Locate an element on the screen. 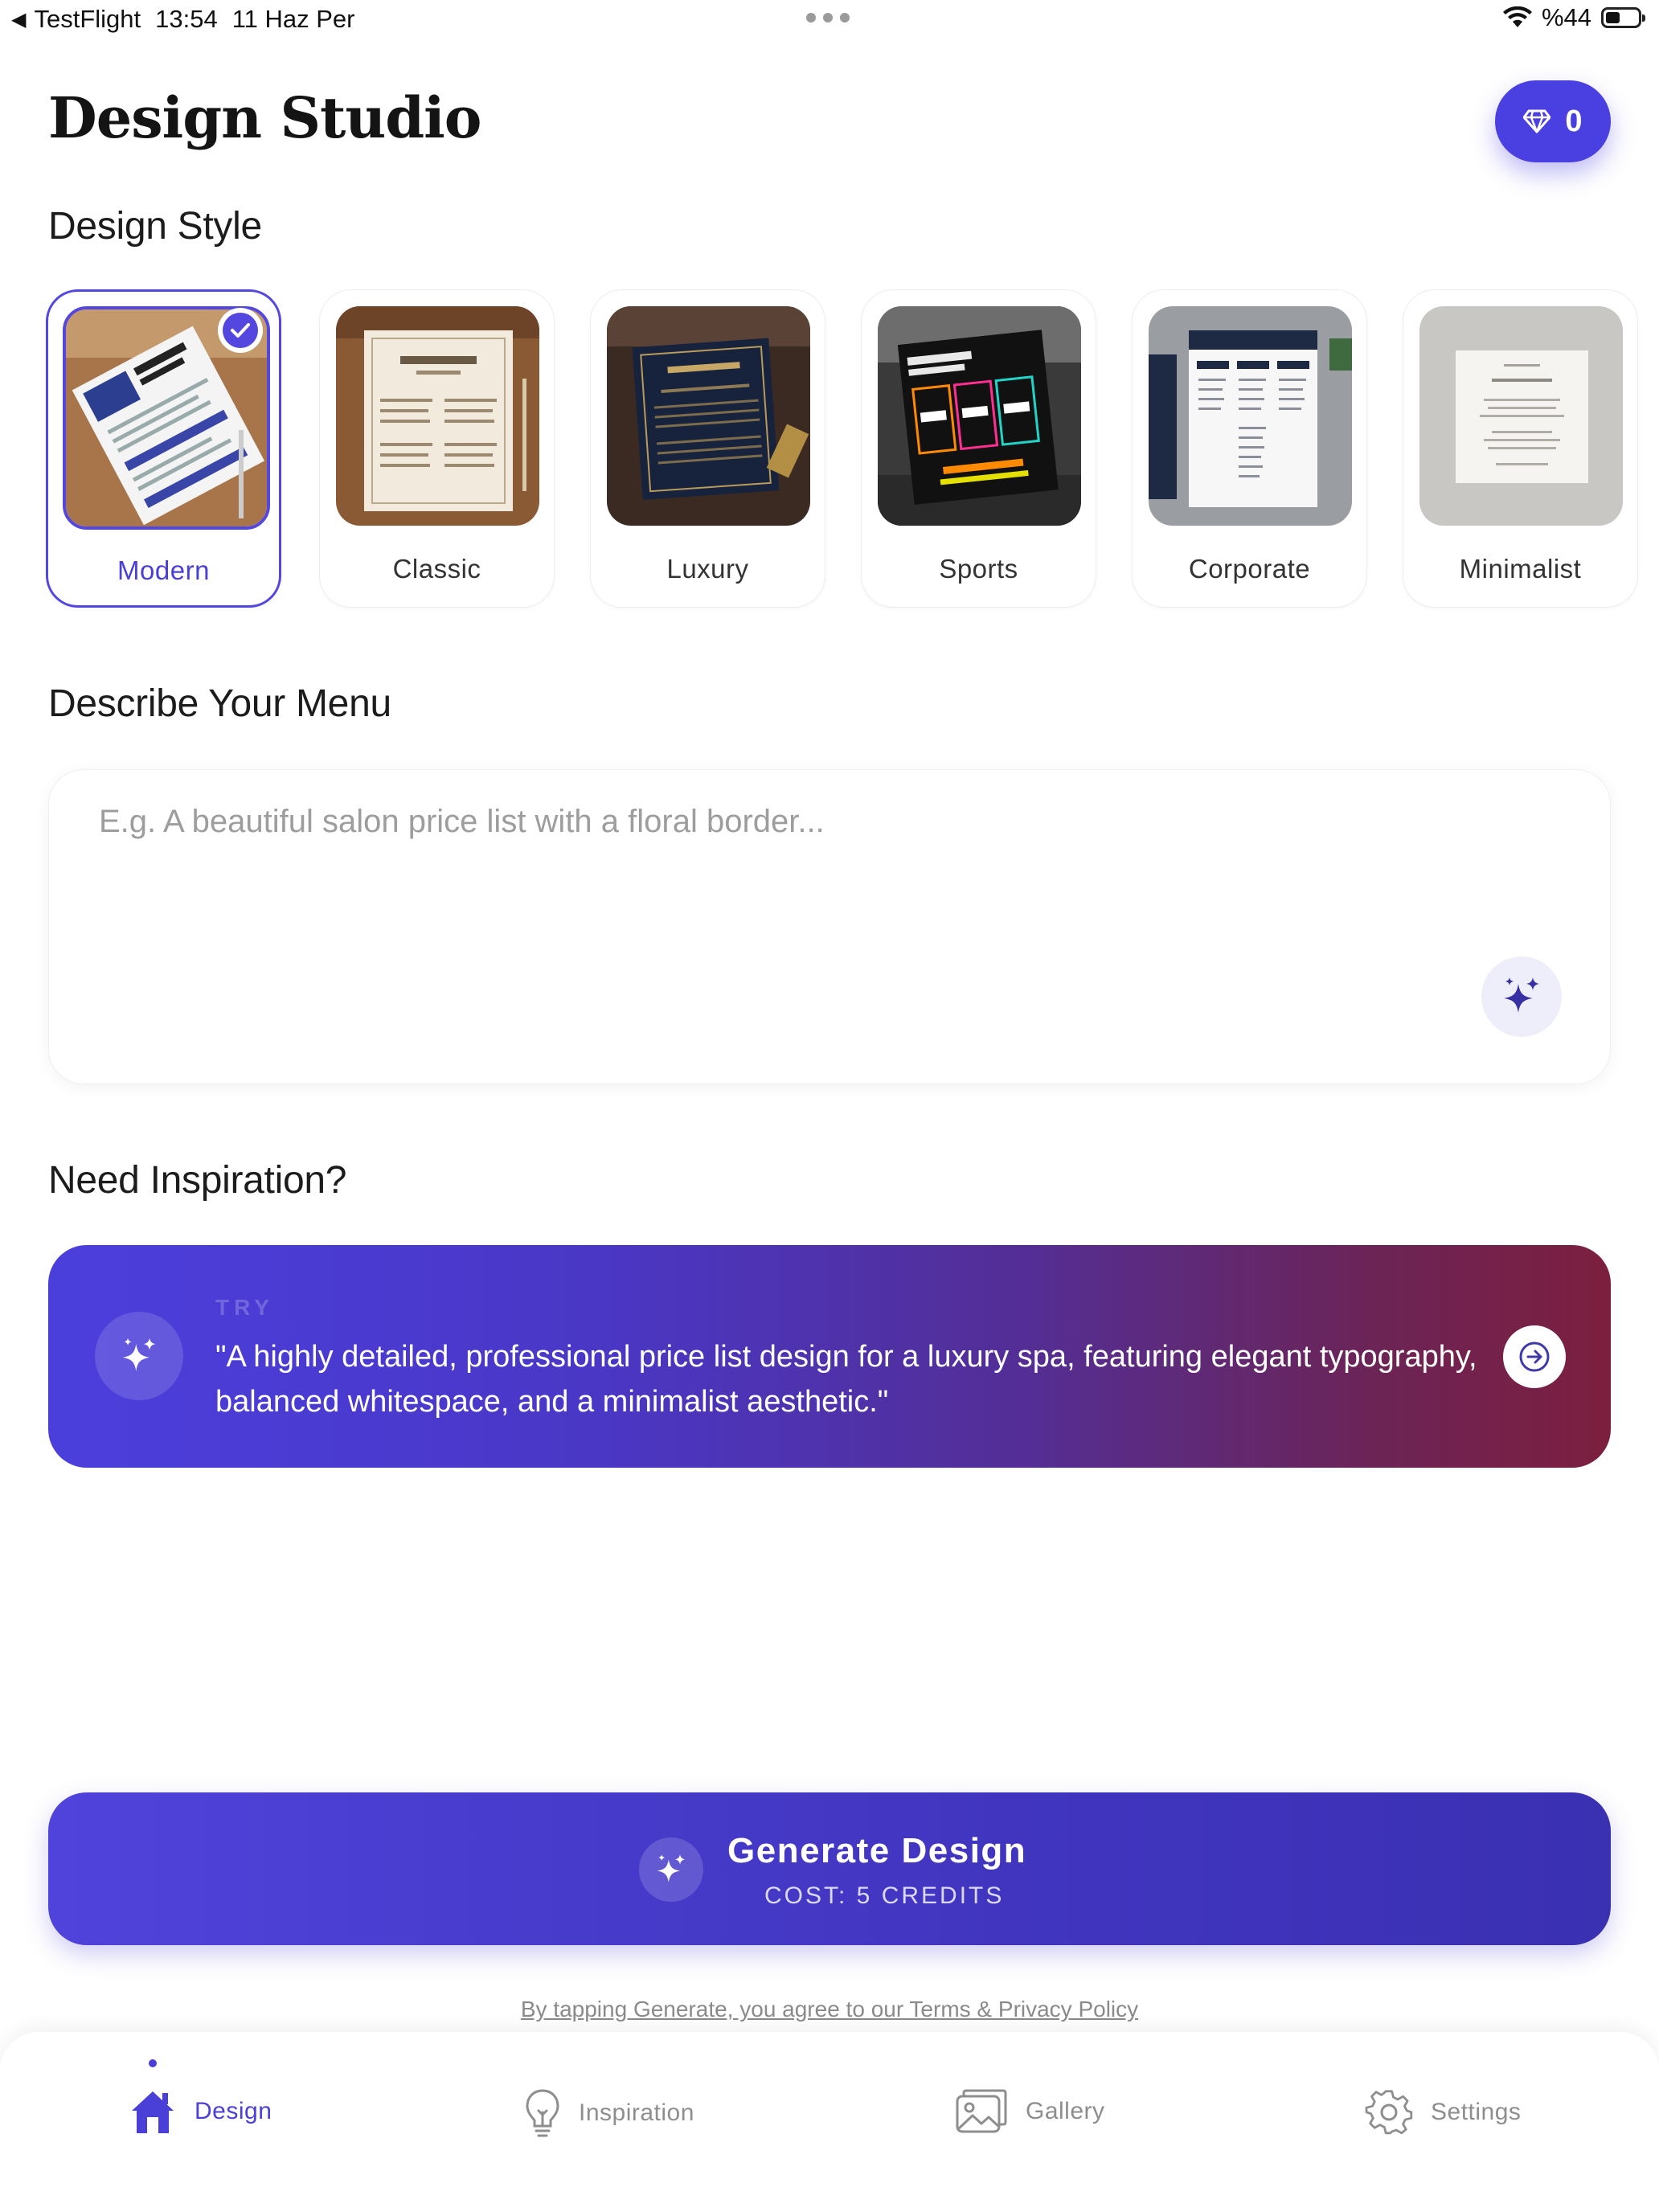  status-right: %44 is located at coordinates (1573, 17).